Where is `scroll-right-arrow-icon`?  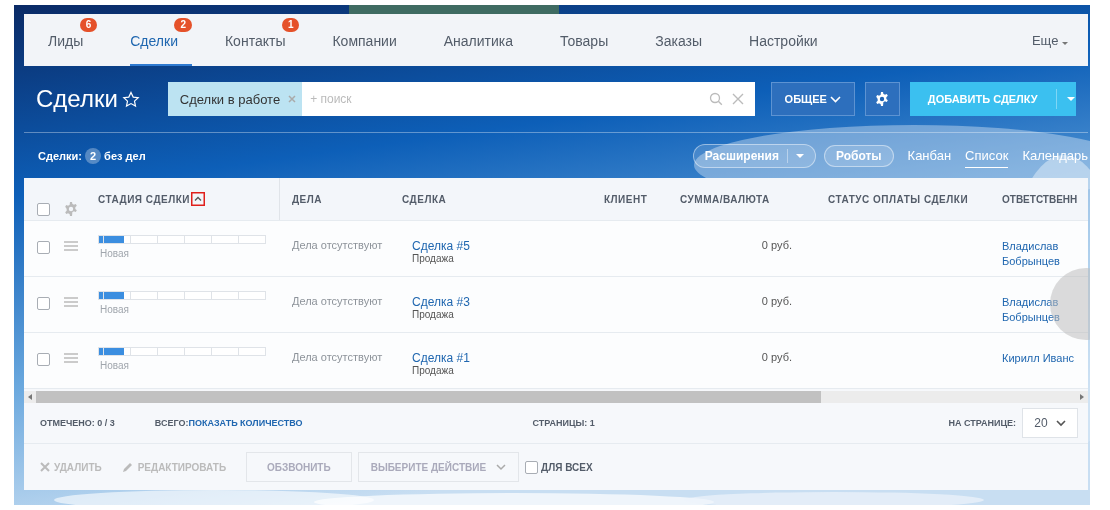
scroll-right-arrow-icon is located at coordinates (1082, 397).